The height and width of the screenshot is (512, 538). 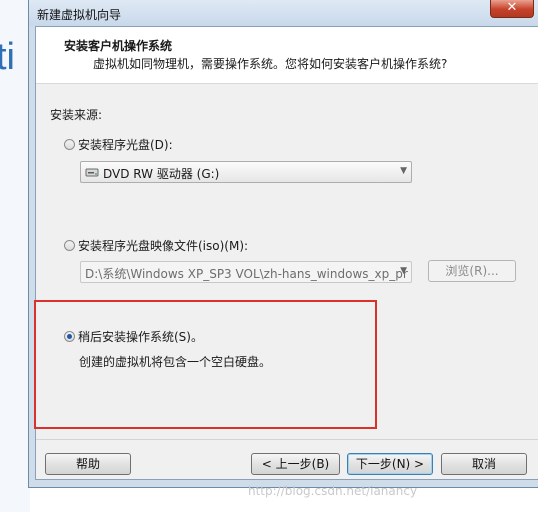 What do you see at coordinates (69, 144) in the screenshot?
I see `radio-install-disc` at bounding box center [69, 144].